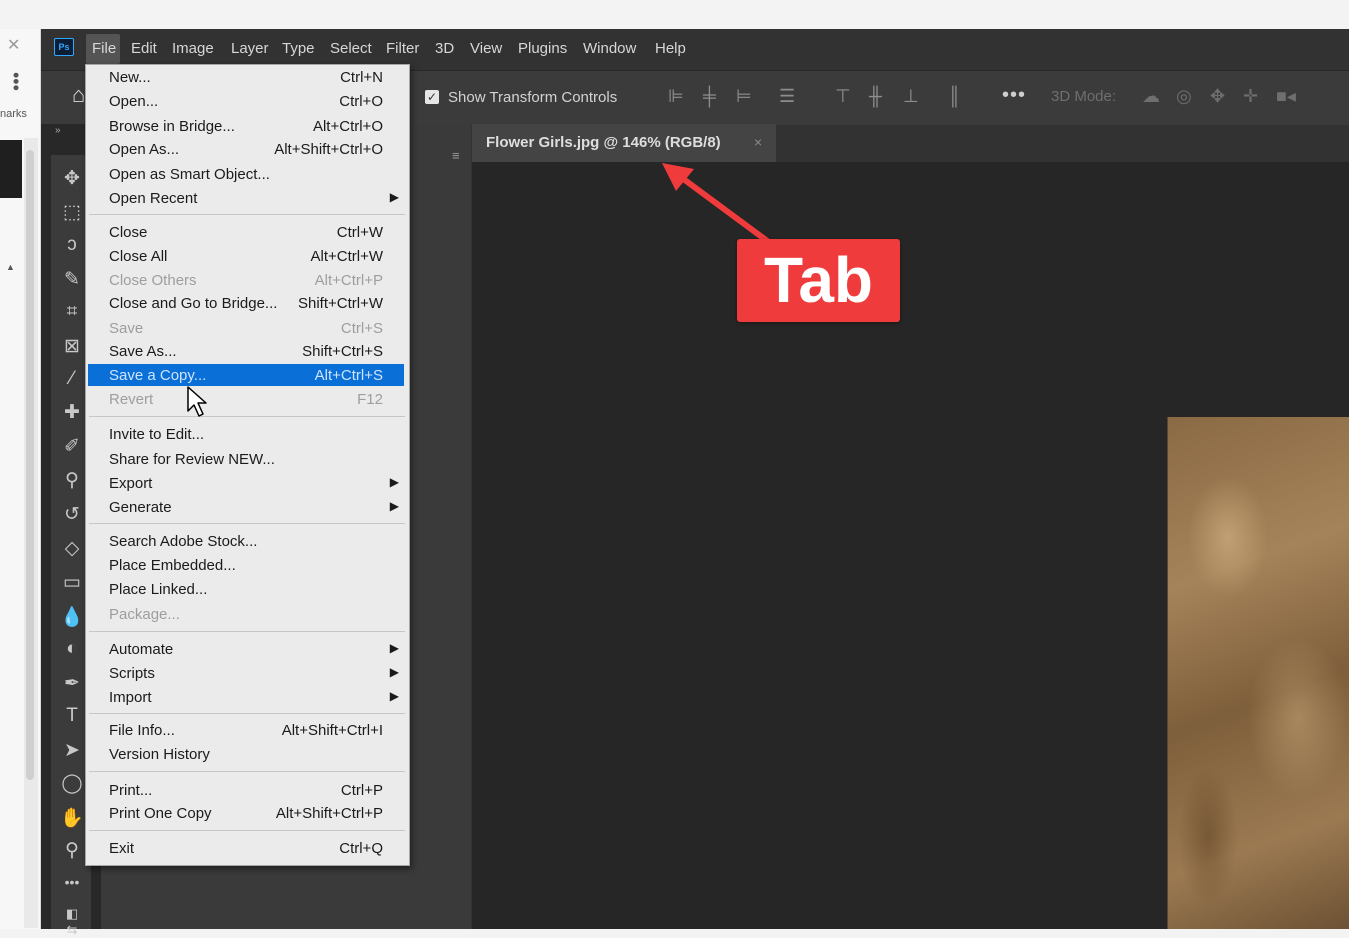 The height and width of the screenshot is (938, 1349). I want to click on document-image, so click(1258, 673).